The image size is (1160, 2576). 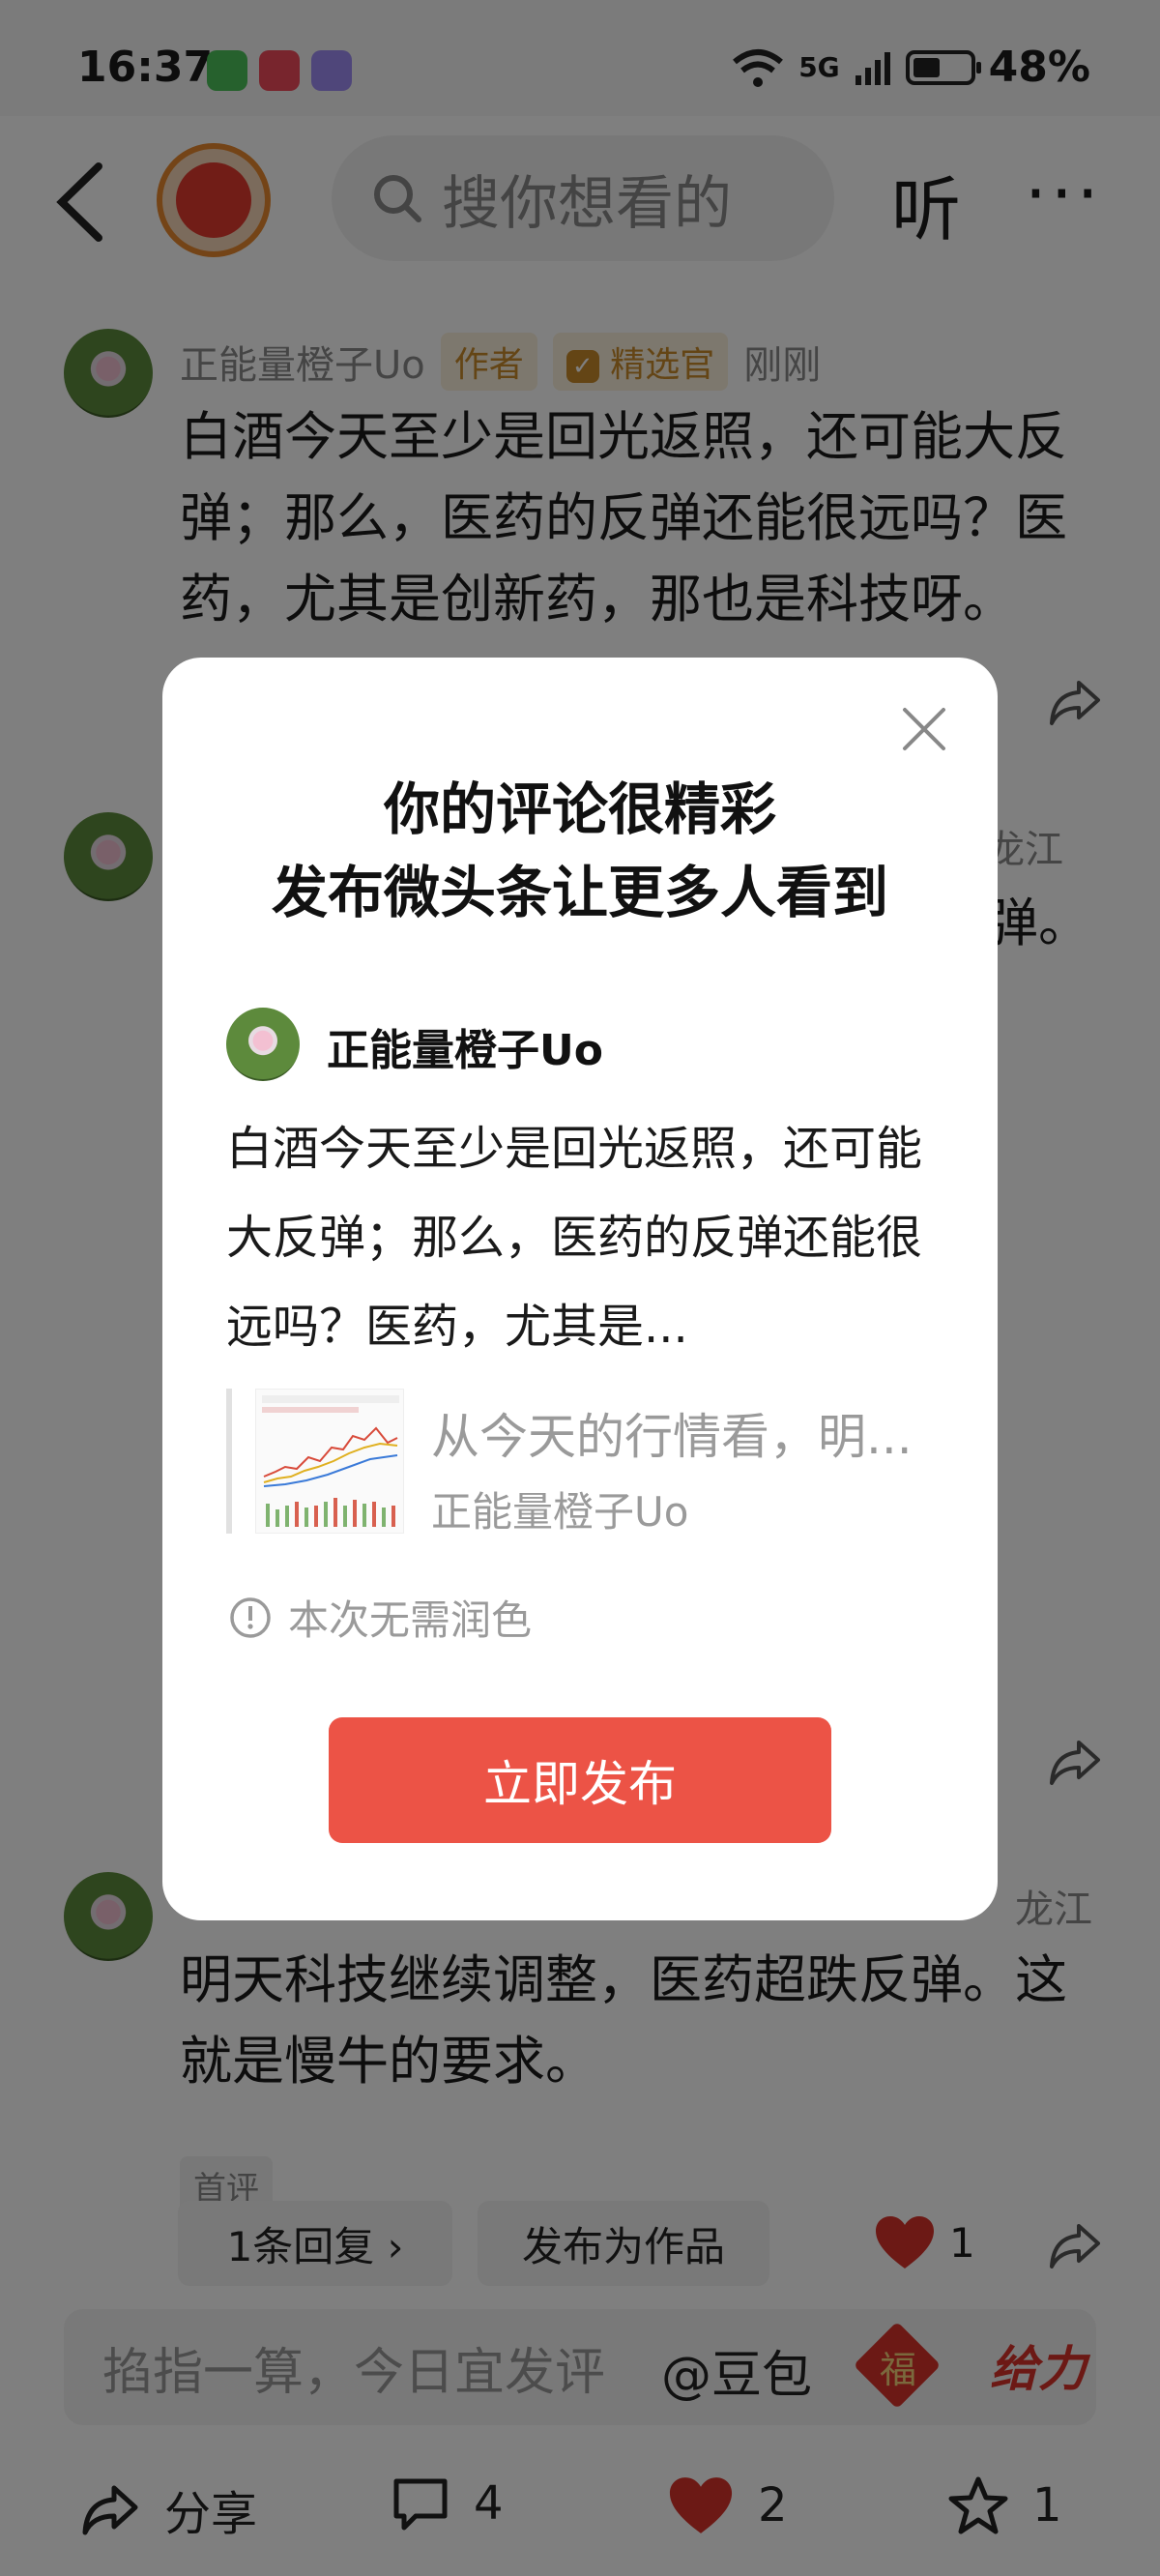 What do you see at coordinates (263, 1044) in the screenshot?
I see `avatar` at bounding box center [263, 1044].